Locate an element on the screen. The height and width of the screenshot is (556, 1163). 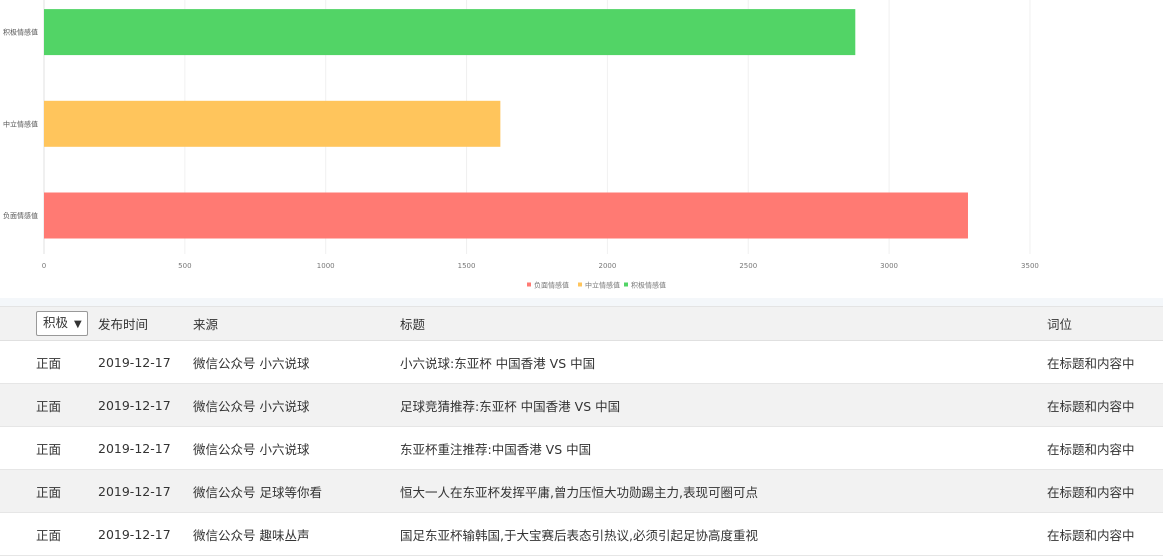
header-source: 来源 is located at coordinates (206, 324).